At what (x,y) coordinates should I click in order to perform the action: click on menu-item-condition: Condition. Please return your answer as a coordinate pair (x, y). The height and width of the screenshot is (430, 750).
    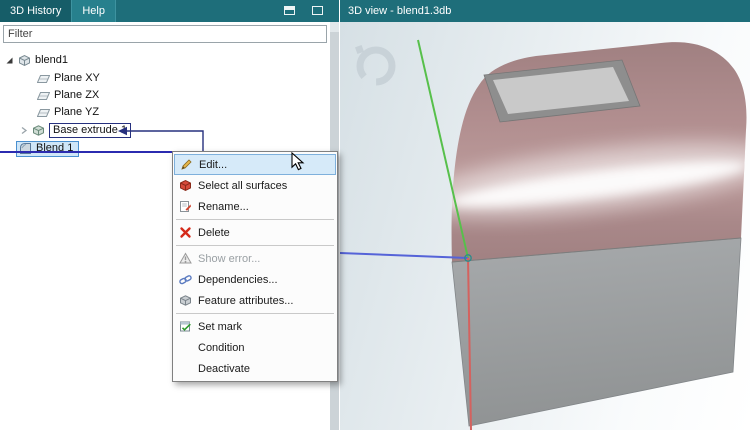
    Looking at the image, I should click on (255, 347).